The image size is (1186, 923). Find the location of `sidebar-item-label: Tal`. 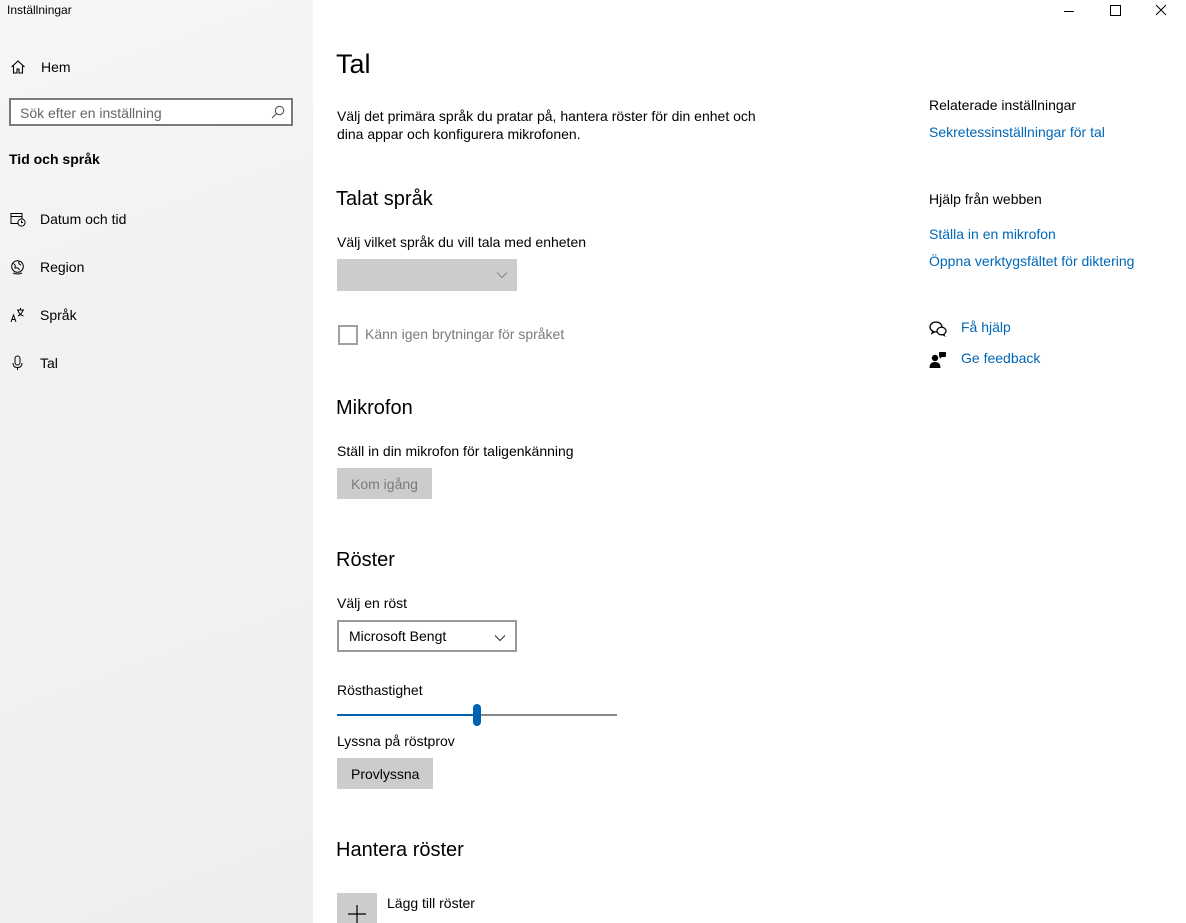

sidebar-item-label: Tal is located at coordinates (49, 363).